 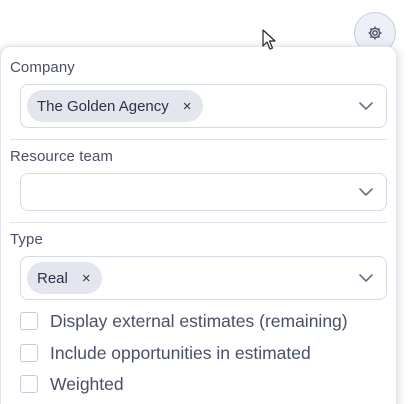 What do you see at coordinates (180, 352) in the screenshot?
I see `option-label: Include opportunities in estimated` at bounding box center [180, 352].